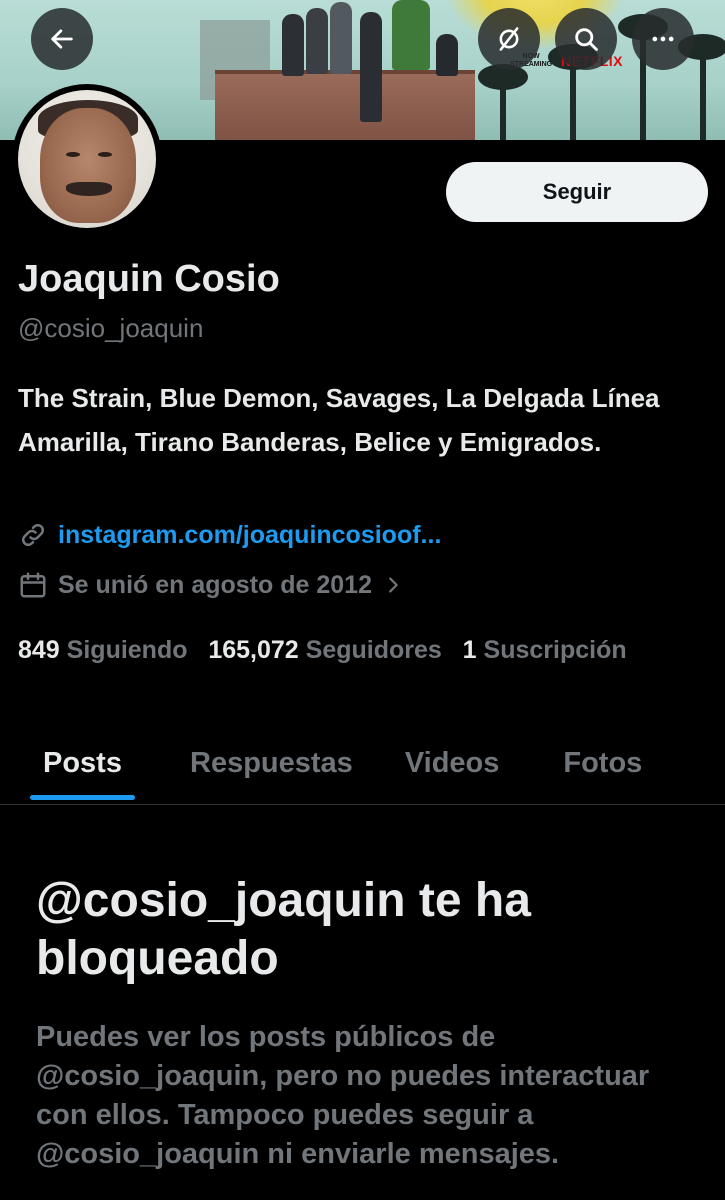  What do you see at coordinates (111, 328) in the screenshot?
I see `profile-handle: @cosio_joaquin` at bounding box center [111, 328].